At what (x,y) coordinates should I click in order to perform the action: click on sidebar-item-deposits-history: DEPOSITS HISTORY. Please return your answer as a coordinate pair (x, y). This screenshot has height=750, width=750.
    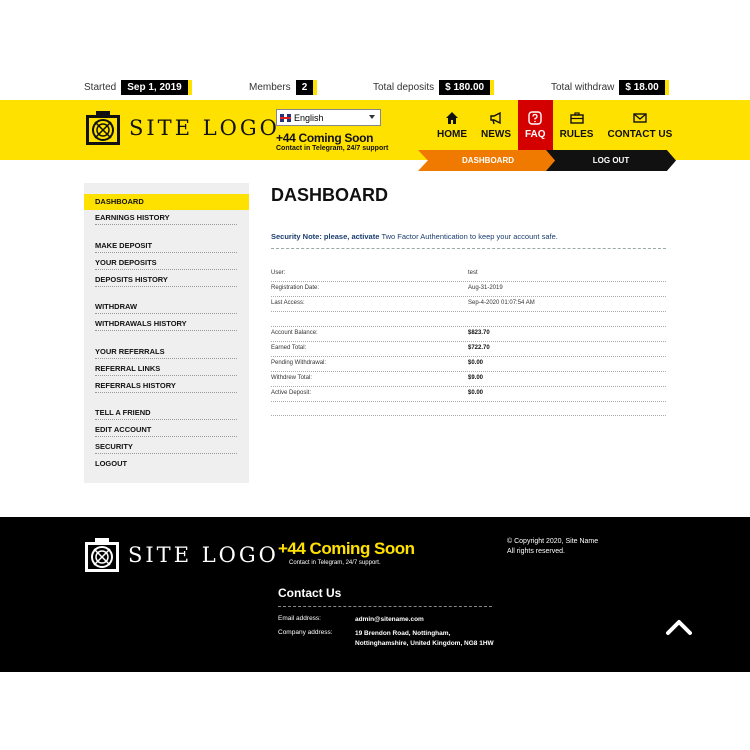
    Looking at the image, I should click on (166, 280).